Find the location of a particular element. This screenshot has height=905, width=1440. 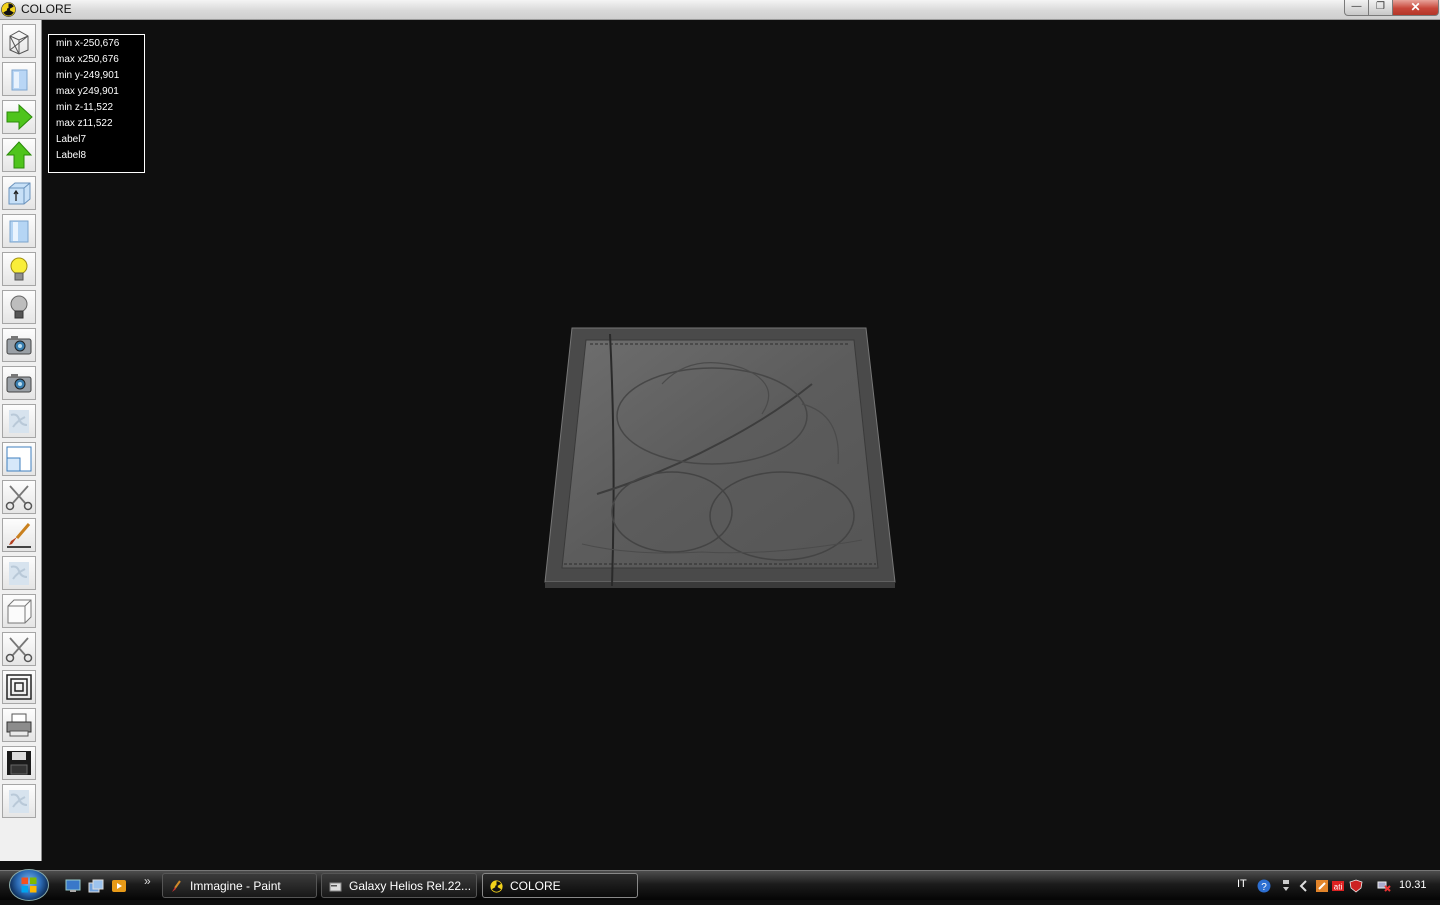

tool-box-up is located at coordinates (19, 193).